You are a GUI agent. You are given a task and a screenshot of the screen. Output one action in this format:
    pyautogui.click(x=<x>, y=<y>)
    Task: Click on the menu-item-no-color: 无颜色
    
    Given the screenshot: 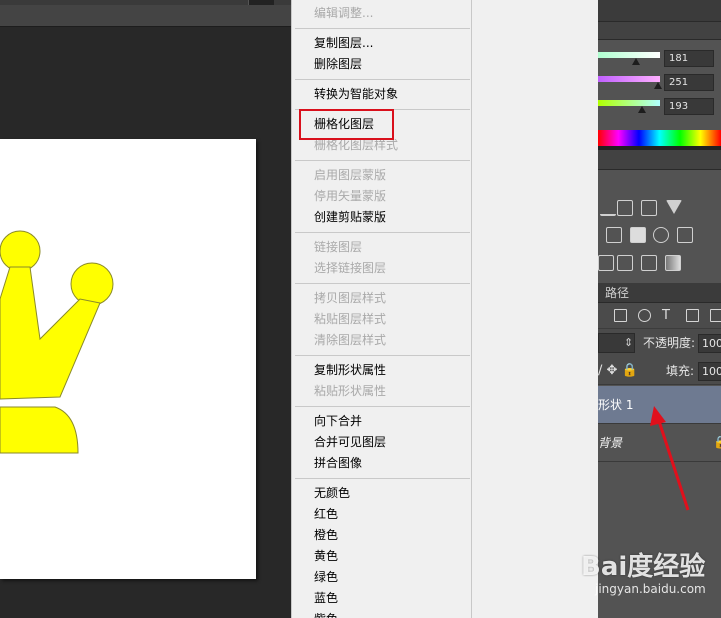 What is the action you would take?
    pyautogui.click(x=381, y=493)
    